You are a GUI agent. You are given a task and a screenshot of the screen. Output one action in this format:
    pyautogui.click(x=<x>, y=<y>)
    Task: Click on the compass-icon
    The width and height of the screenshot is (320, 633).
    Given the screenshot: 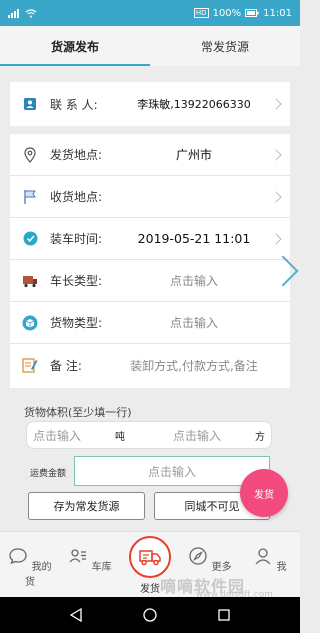 What is the action you would take?
    pyautogui.click(x=198, y=556)
    